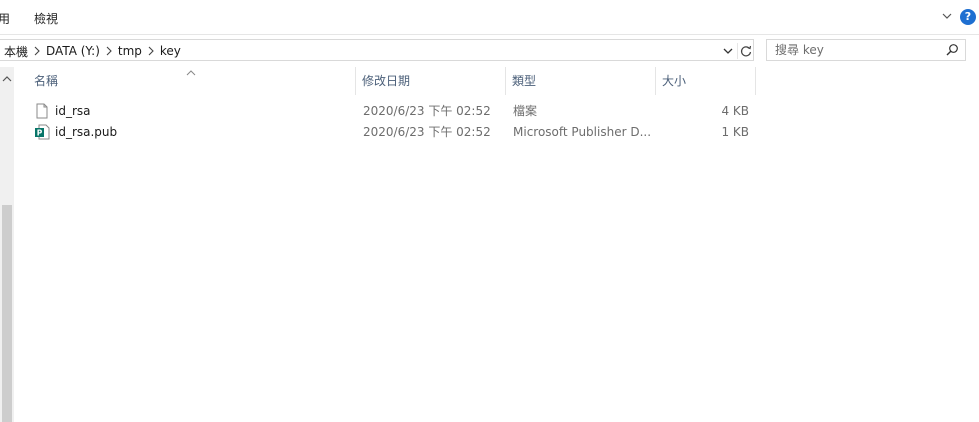 This screenshot has height=422, width=979. Describe the element at coordinates (947, 16) in the screenshot. I see `expand-ribbon-icon` at that location.